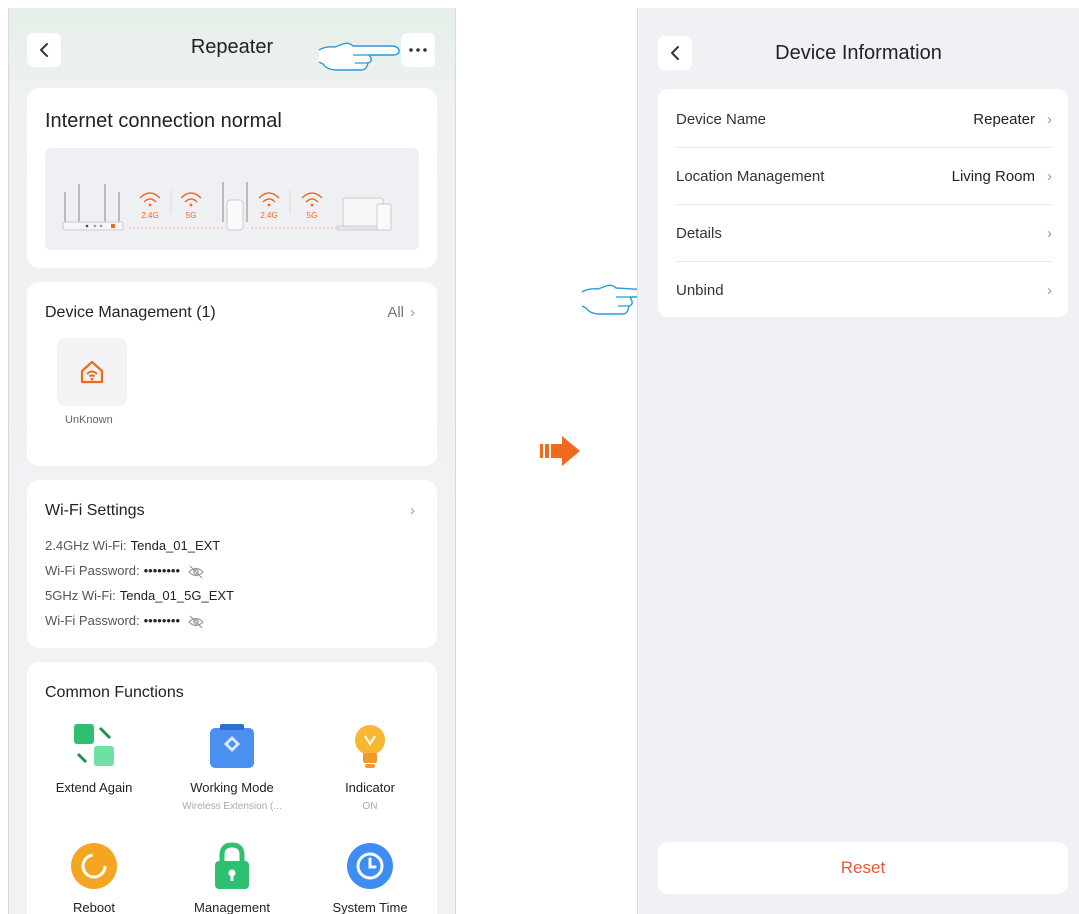  Describe the element at coordinates (370, 746) in the screenshot. I see `lightbulb-icon` at that location.